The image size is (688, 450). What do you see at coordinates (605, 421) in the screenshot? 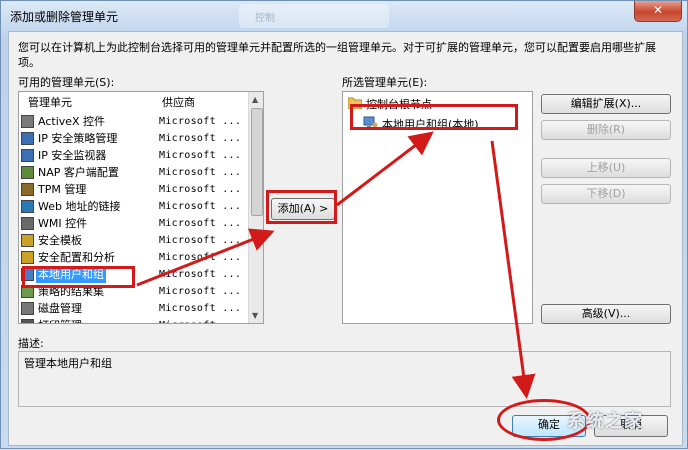
I see `watermark-logo: 系统之家` at bounding box center [605, 421].